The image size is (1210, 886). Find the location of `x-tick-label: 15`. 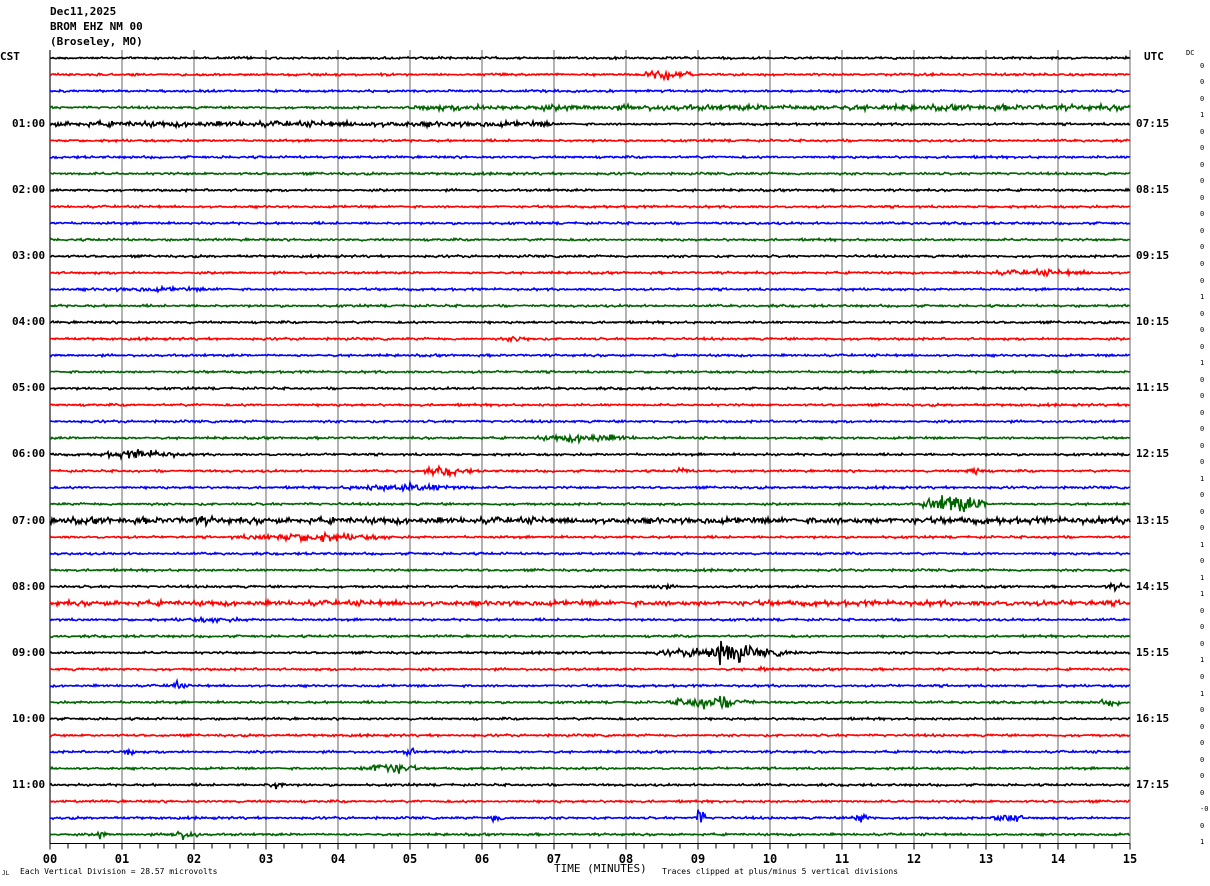

x-tick-label: 15 is located at coordinates (1130, 859).